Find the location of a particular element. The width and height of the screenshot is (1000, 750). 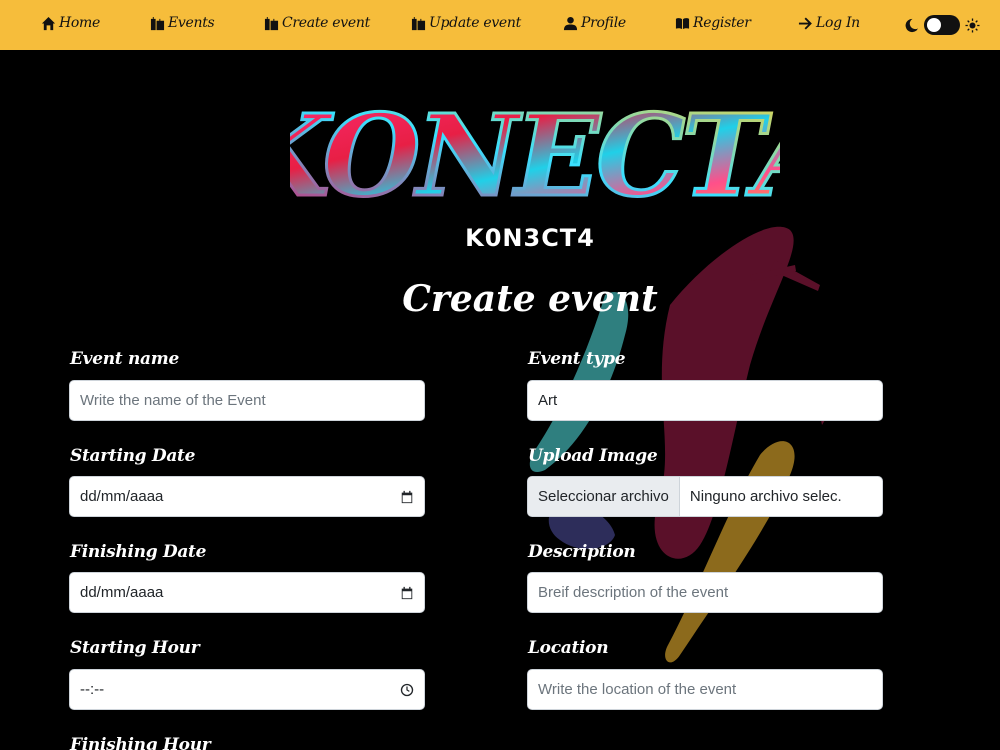

nav-register-label: Register is located at coordinates (722, 23).